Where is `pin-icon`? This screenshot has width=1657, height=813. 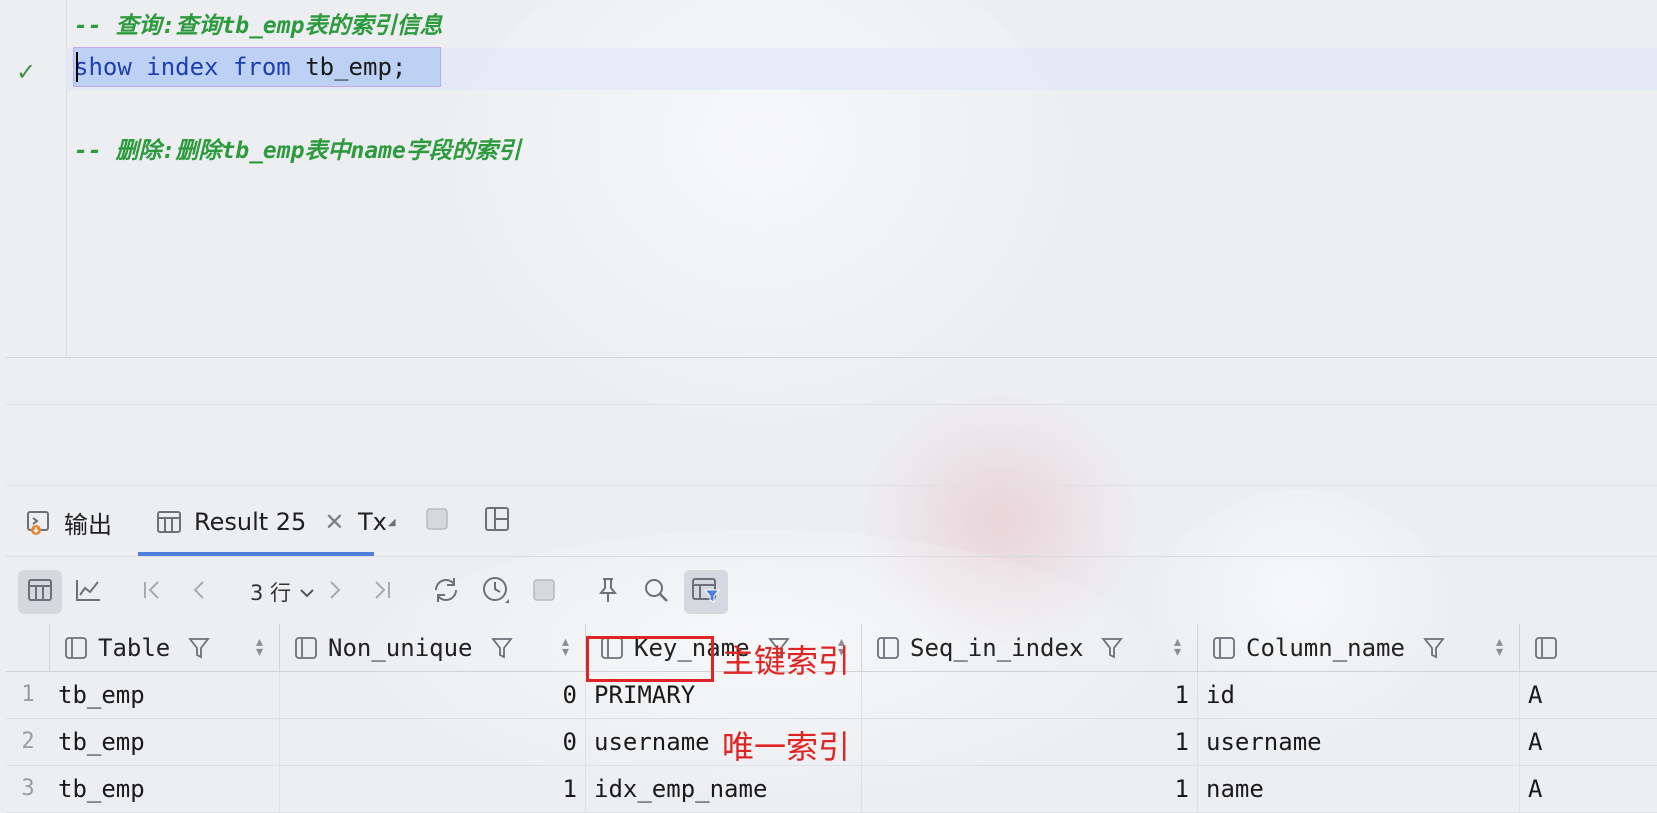
pin-icon is located at coordinates (608, 592).